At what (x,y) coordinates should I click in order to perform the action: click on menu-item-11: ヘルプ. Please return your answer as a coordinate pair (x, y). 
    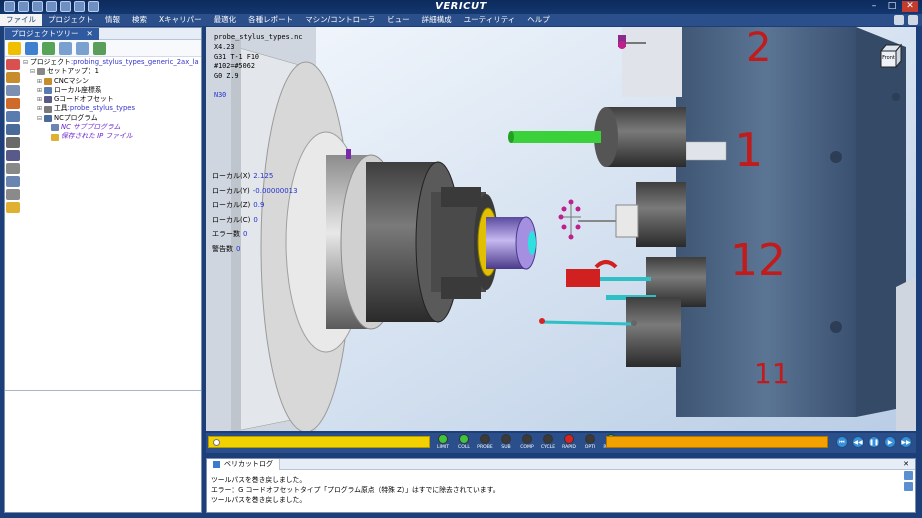
    Looking at the image, I should click on (538, 20).